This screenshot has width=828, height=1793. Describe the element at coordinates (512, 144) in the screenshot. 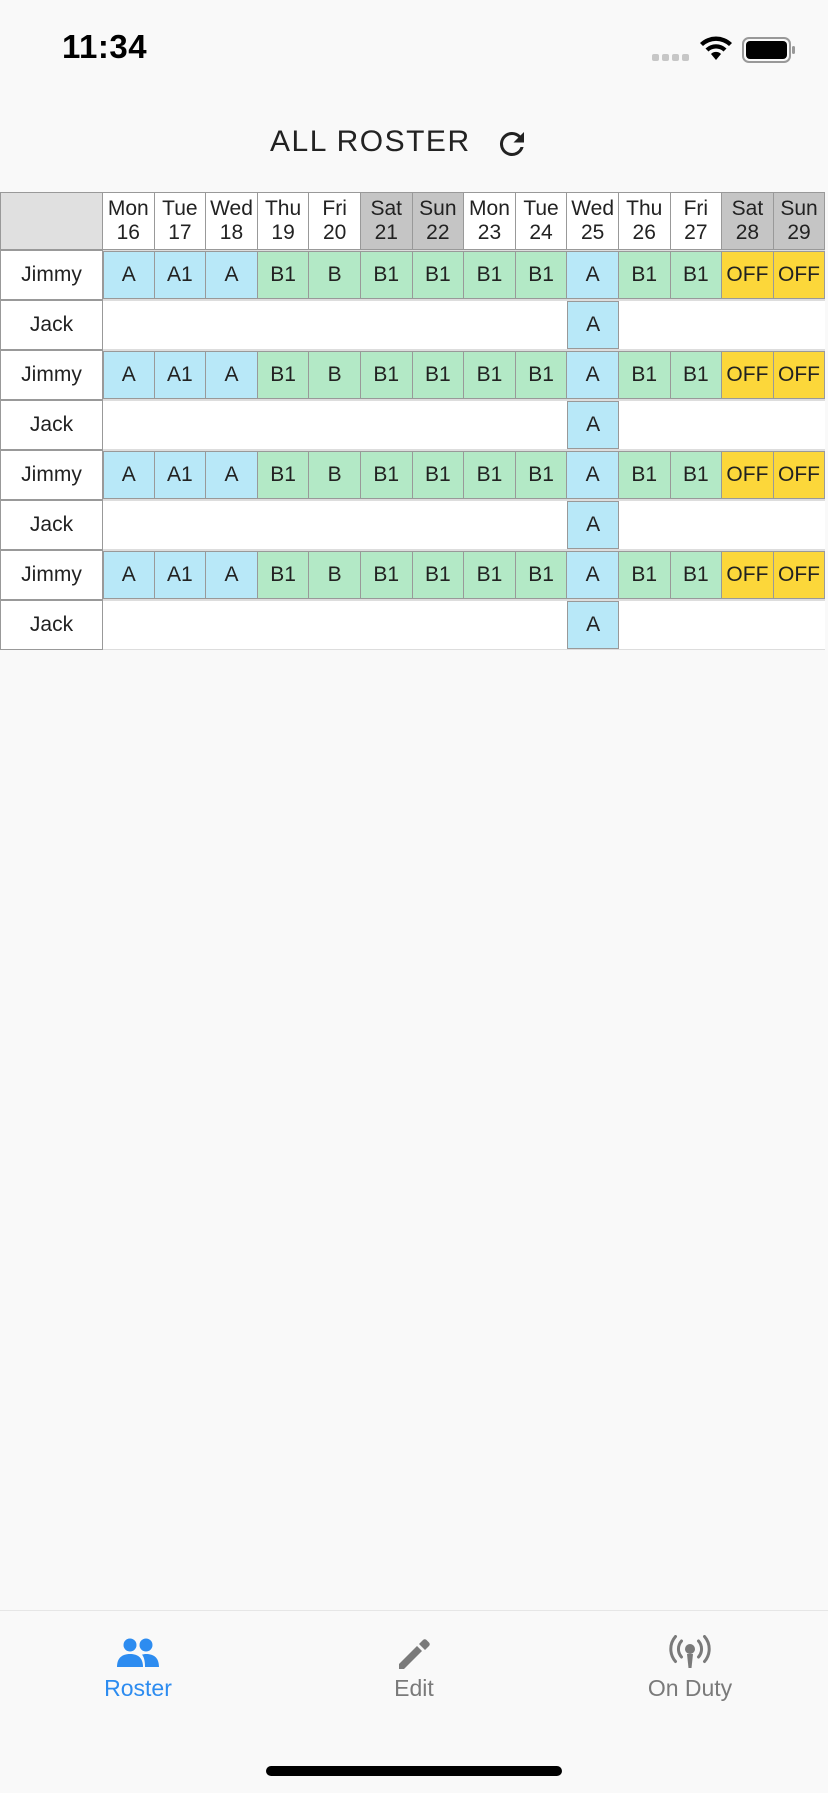

I see `refresh-icon` at that location.